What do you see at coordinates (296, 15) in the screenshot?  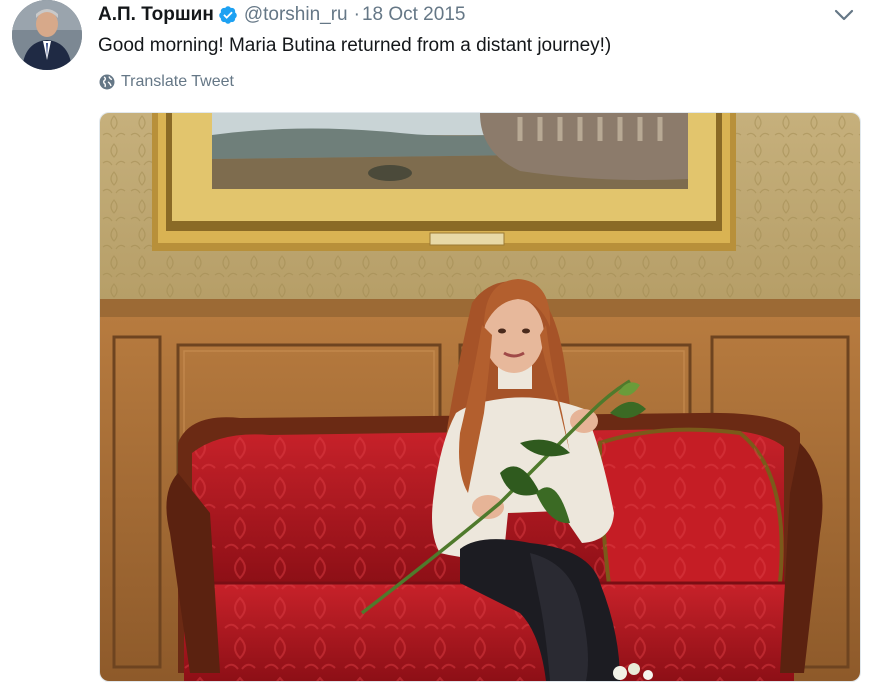 I see `user-handle: @torshin_ru` at bounding box center [296, 15].